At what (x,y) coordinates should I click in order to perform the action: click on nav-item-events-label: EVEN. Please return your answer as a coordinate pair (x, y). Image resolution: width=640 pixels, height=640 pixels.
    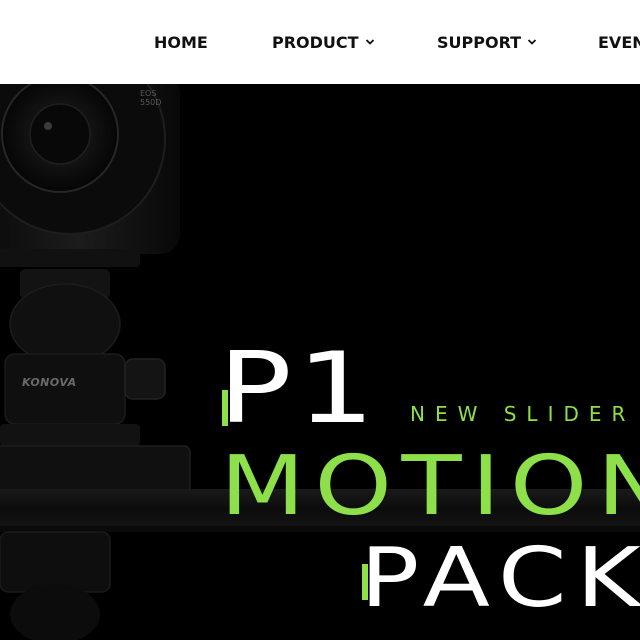
    Looking at the image, I should click on (619, 42).